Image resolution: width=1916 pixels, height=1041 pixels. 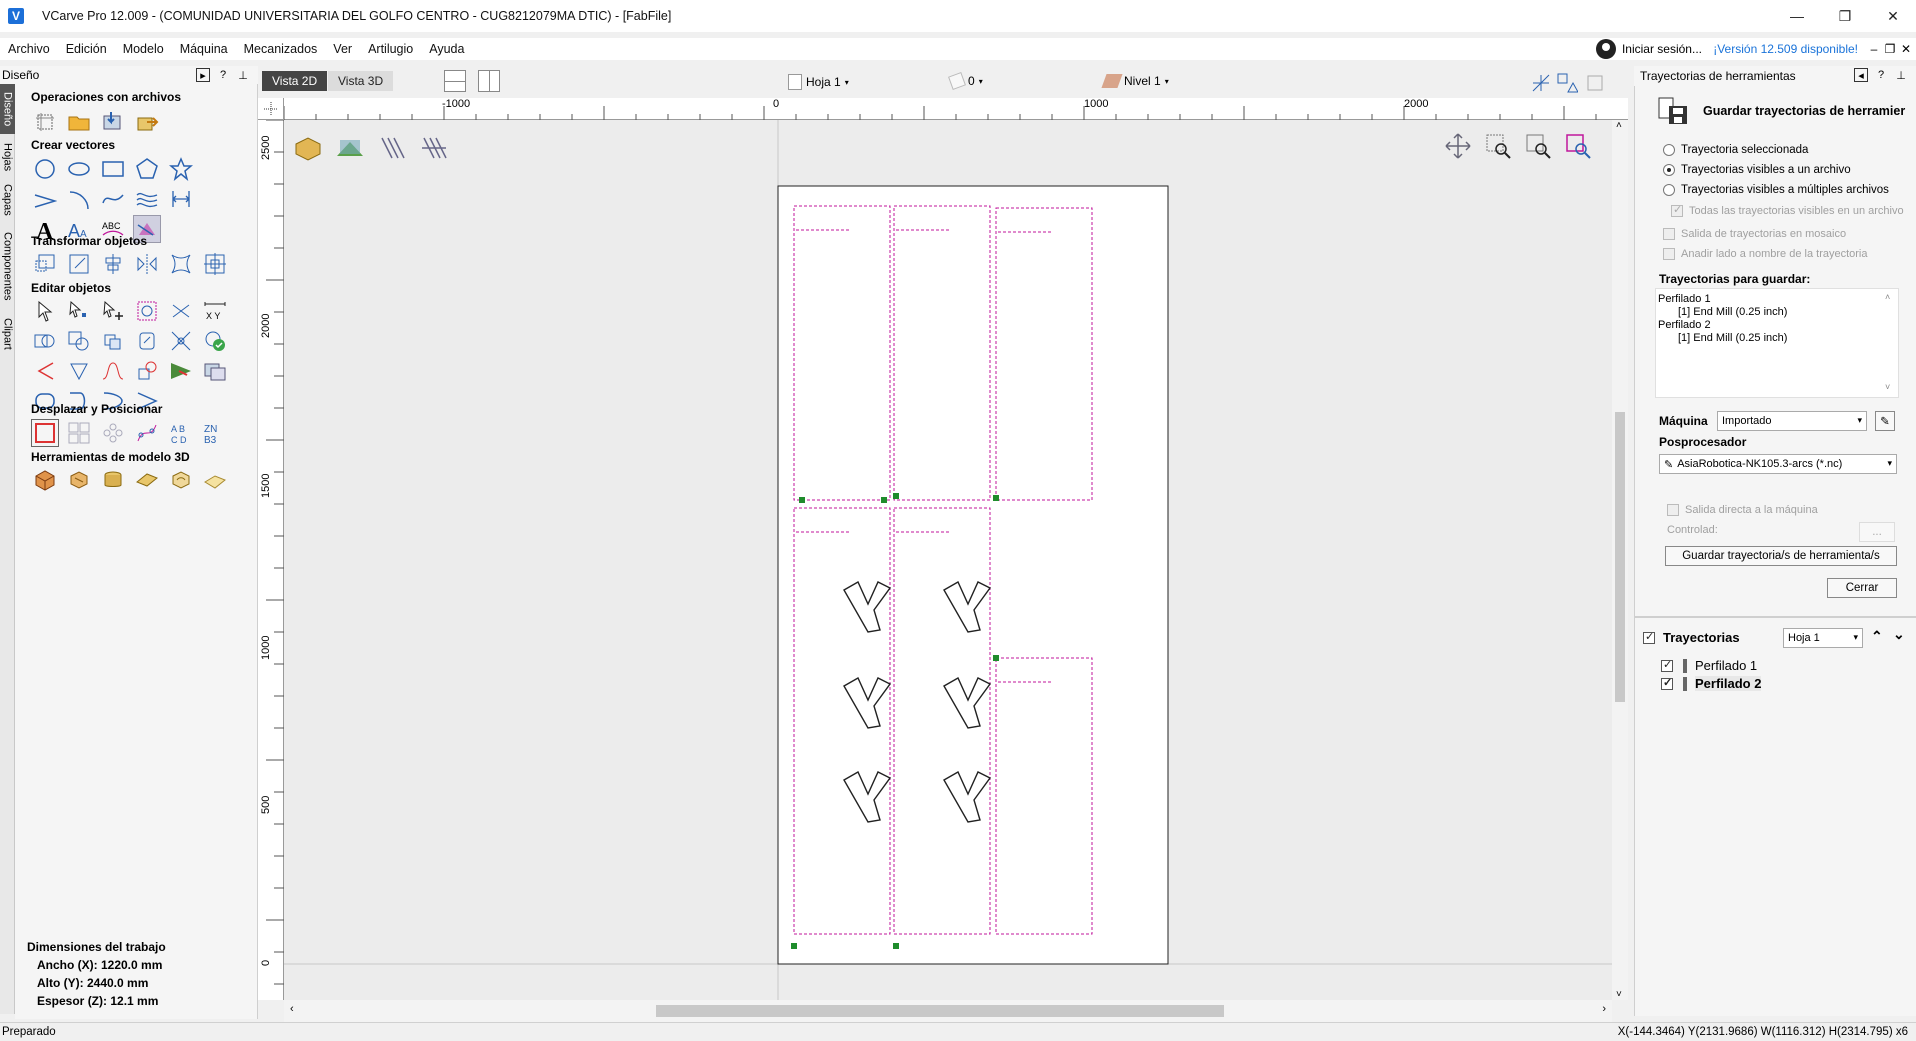 What do you see at coordinates (1887, 387) in the screenshot?
I see `list-scroll-down-icon: ˅` at bounding box center [1887, 387].